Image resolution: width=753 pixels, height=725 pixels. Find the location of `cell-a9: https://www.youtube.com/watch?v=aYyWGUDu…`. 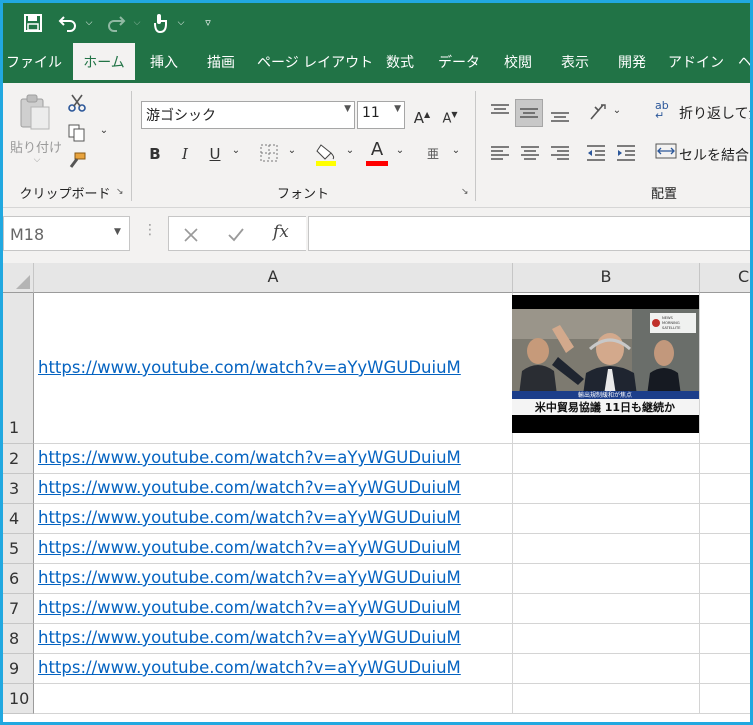

cell-a9: https://www.youtube.com/watch?v=aYyWGUDu… is located at coordinates (273, 669).